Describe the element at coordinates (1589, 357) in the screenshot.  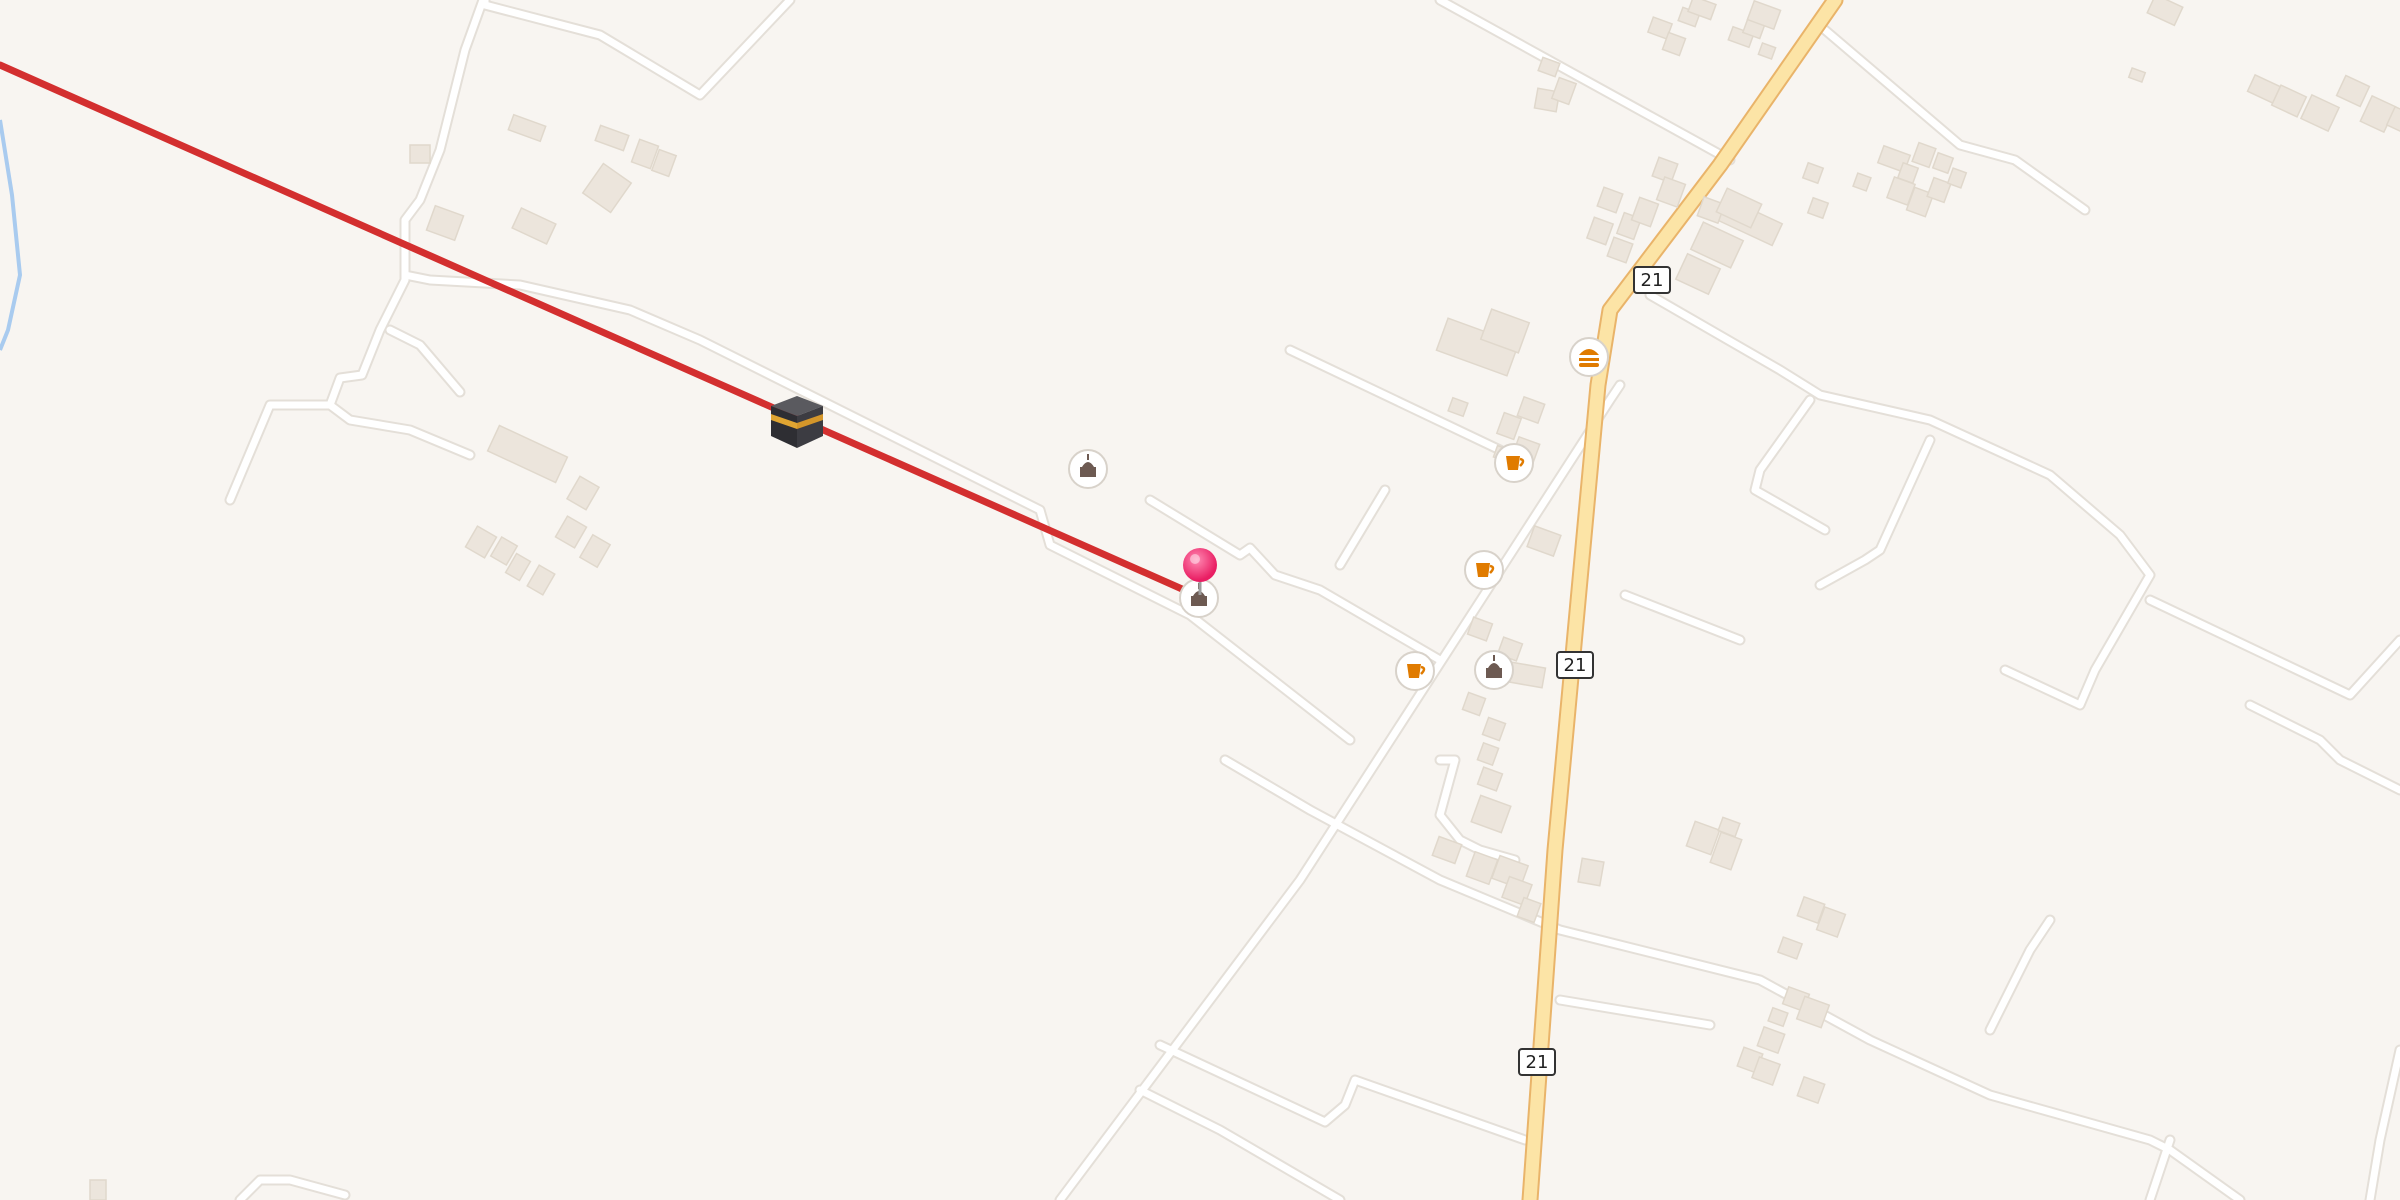
I see `poi-fast-food` at that location.